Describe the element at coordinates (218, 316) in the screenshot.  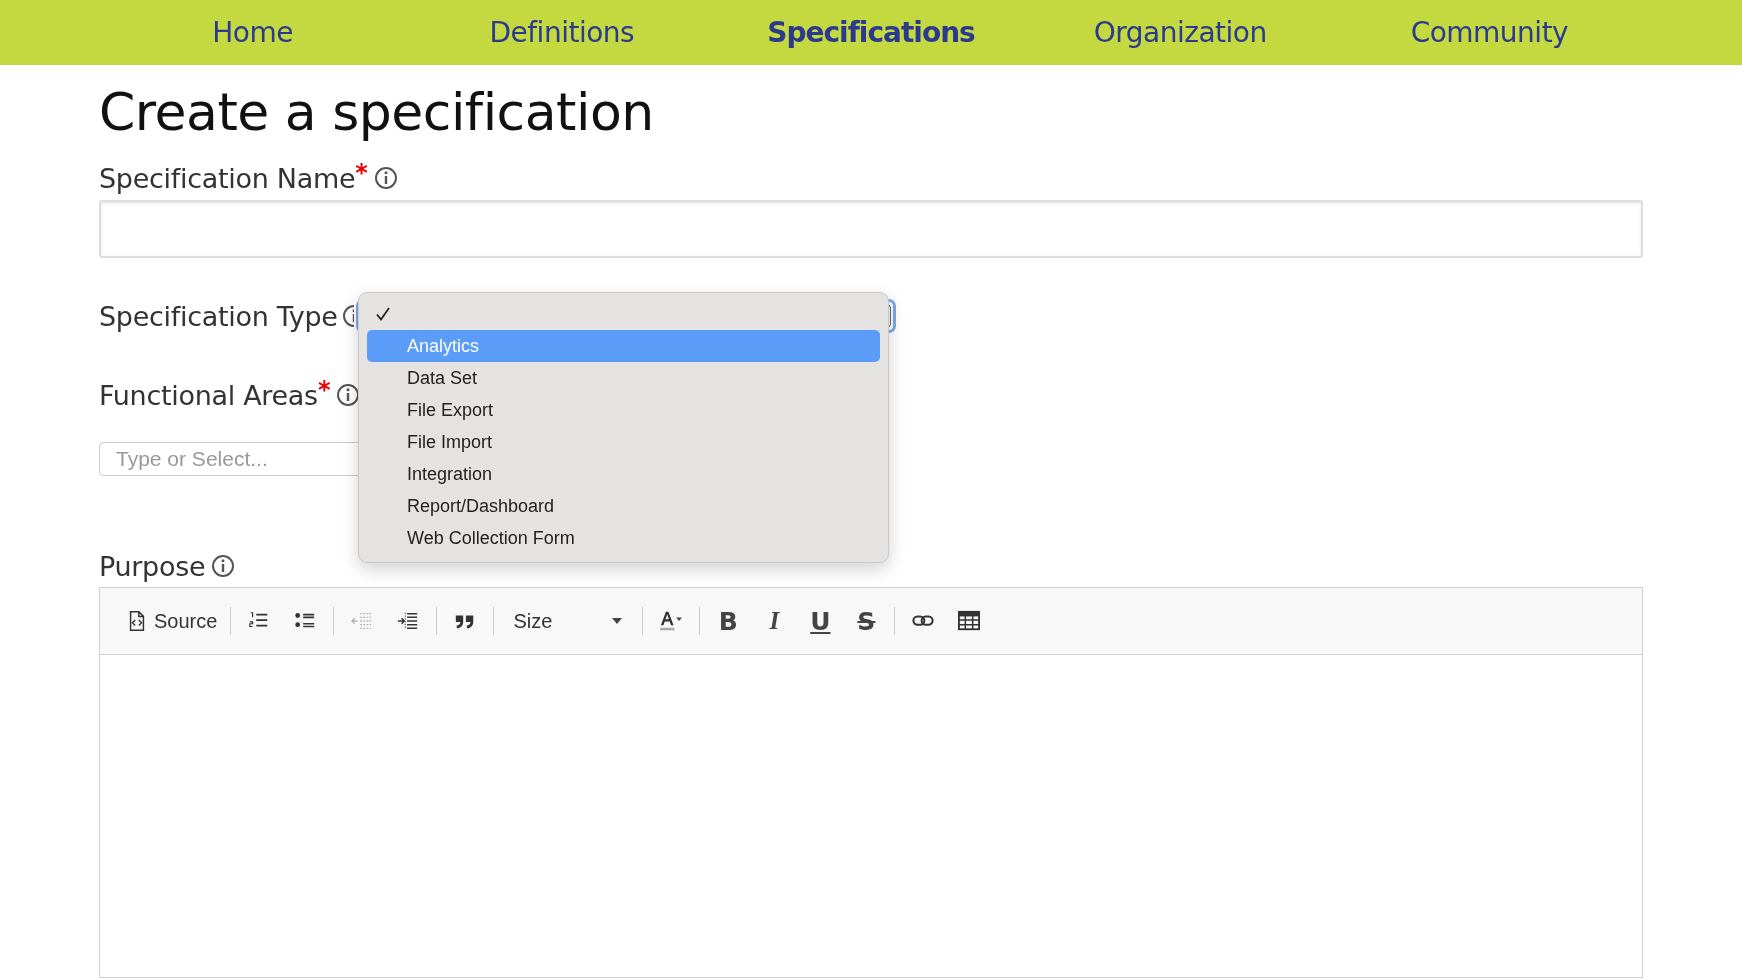
I see `field-label: Specification Type` at that location.